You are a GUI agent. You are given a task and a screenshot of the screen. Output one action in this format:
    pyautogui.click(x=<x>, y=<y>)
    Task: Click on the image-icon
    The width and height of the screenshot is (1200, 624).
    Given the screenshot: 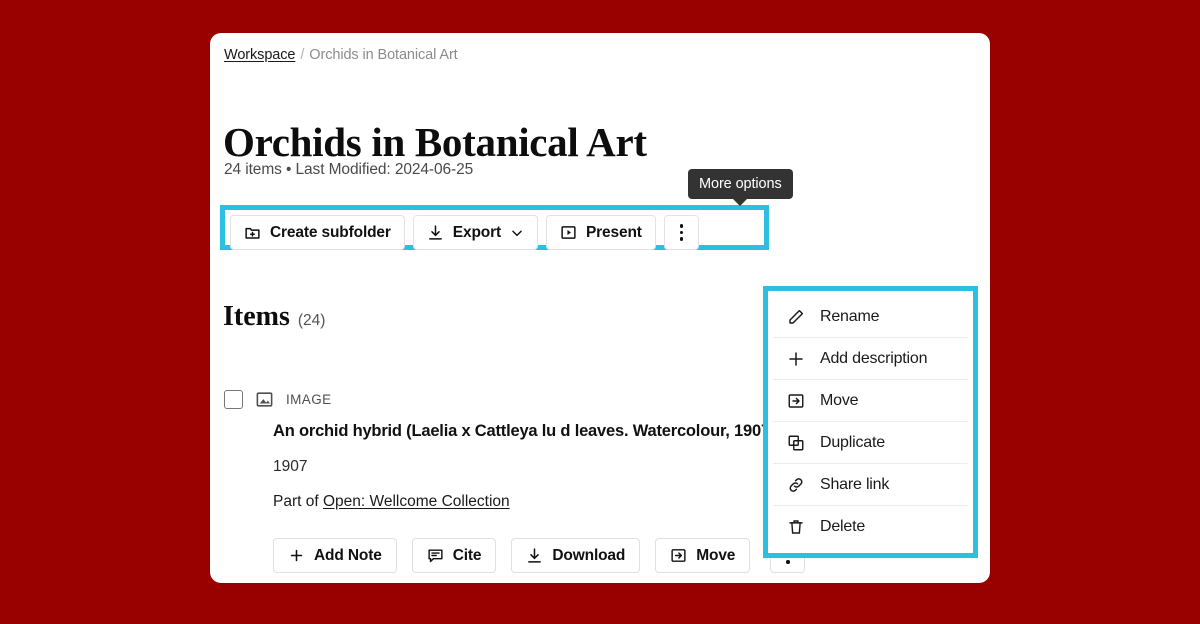 What is the action you would take?
    pyautogui.click(x=264, y=399)
    